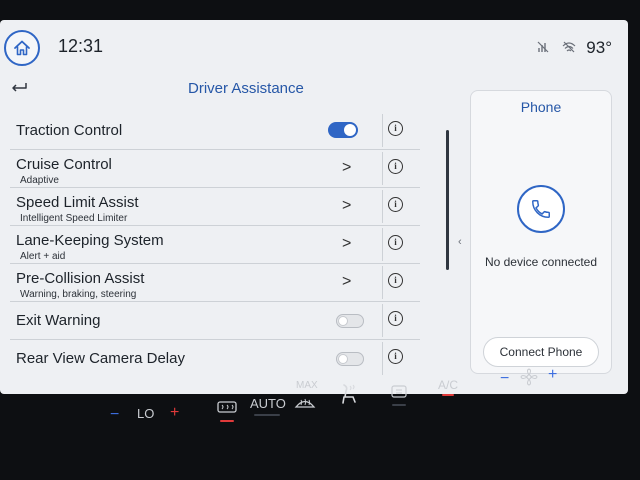  I want to click on back-button, so click(19, 89).